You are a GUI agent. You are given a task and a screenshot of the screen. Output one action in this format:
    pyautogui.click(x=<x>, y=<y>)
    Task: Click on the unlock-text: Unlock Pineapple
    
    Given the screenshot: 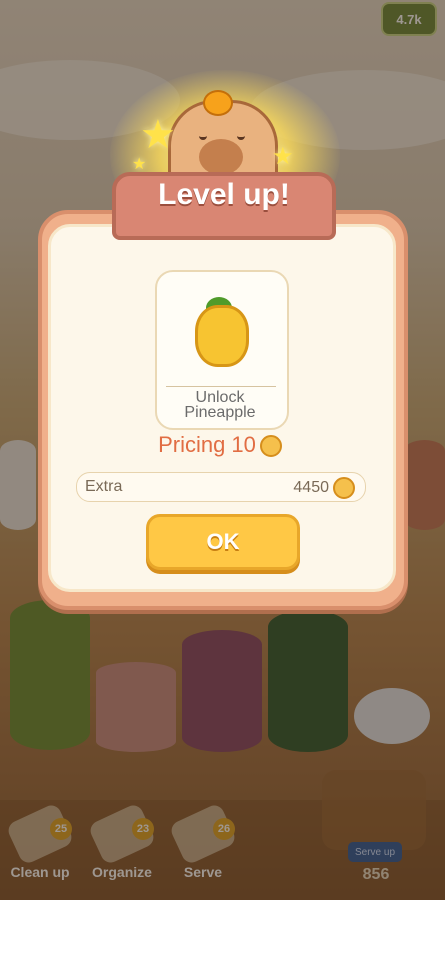 What is the action you would take?
    pyautogui.click(x=220, y=405)
    